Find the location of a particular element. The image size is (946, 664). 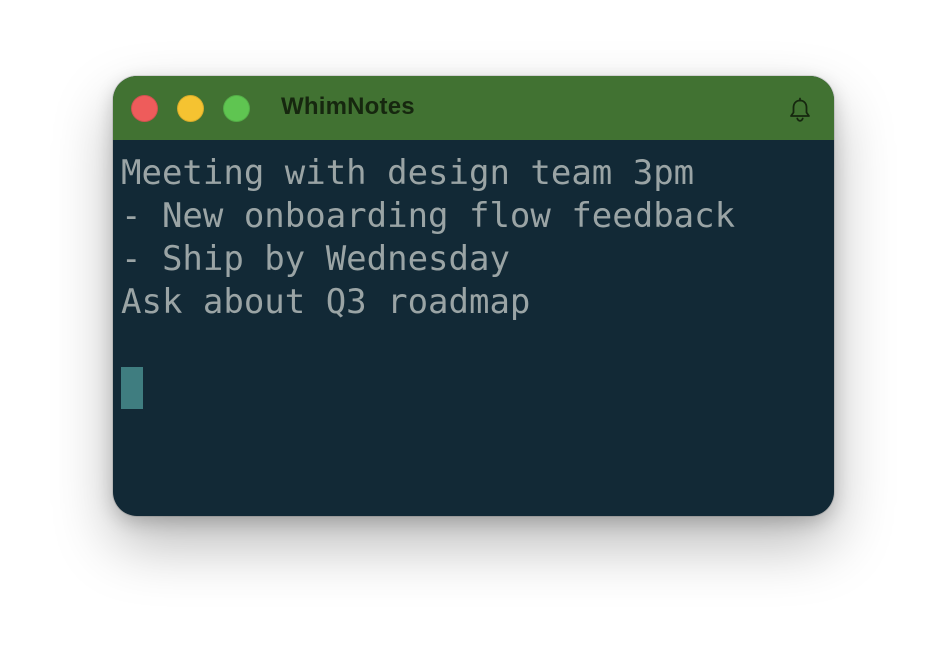

text-cursor is located at coordinates (132, 388).